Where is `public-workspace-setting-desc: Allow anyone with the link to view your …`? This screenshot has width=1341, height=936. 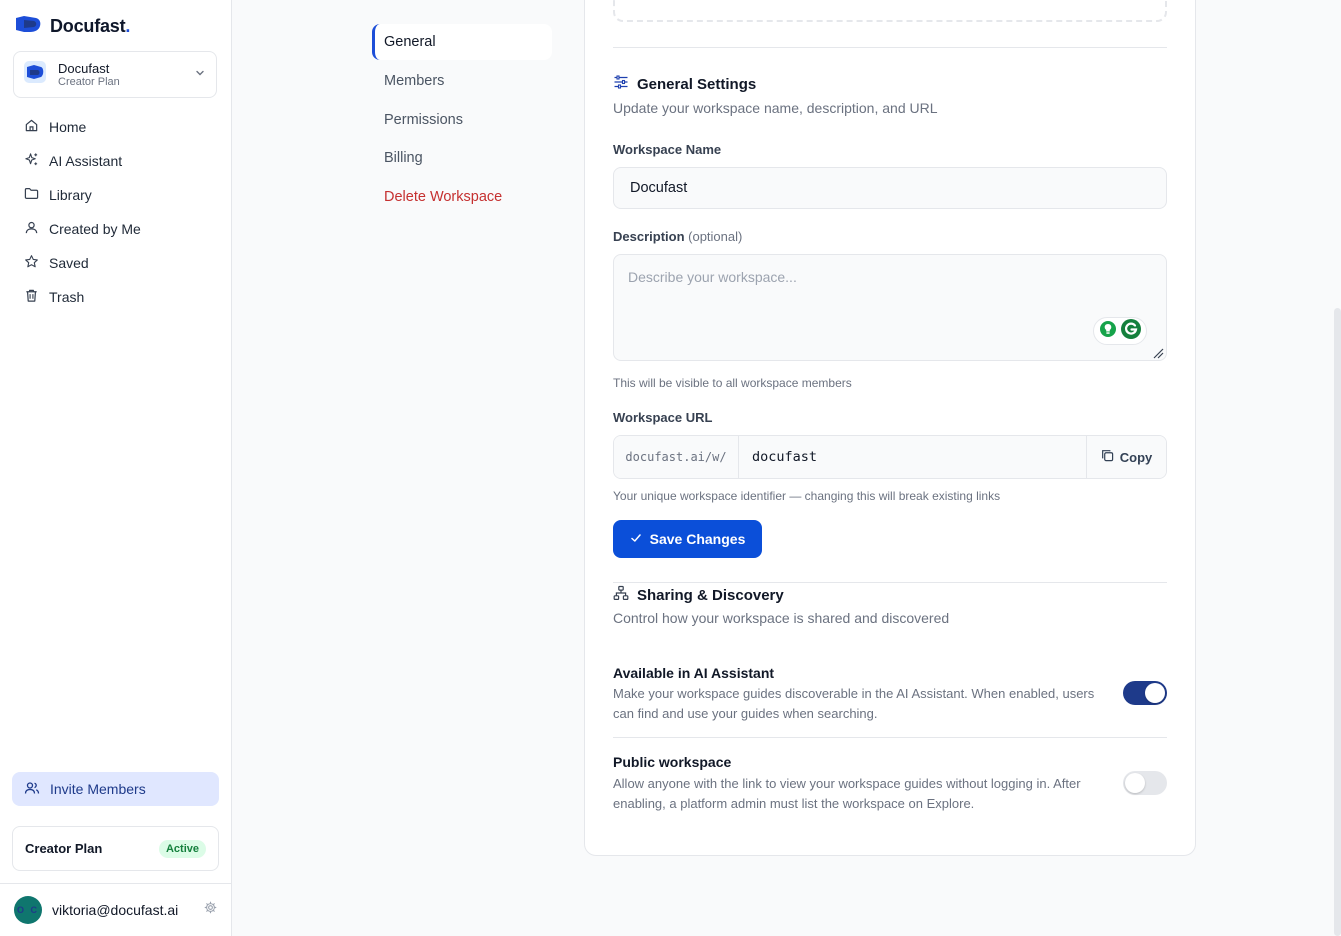
public-workspace-setting-desc: Allow anyone with the link to view your … is located at coordinates (847, 793).